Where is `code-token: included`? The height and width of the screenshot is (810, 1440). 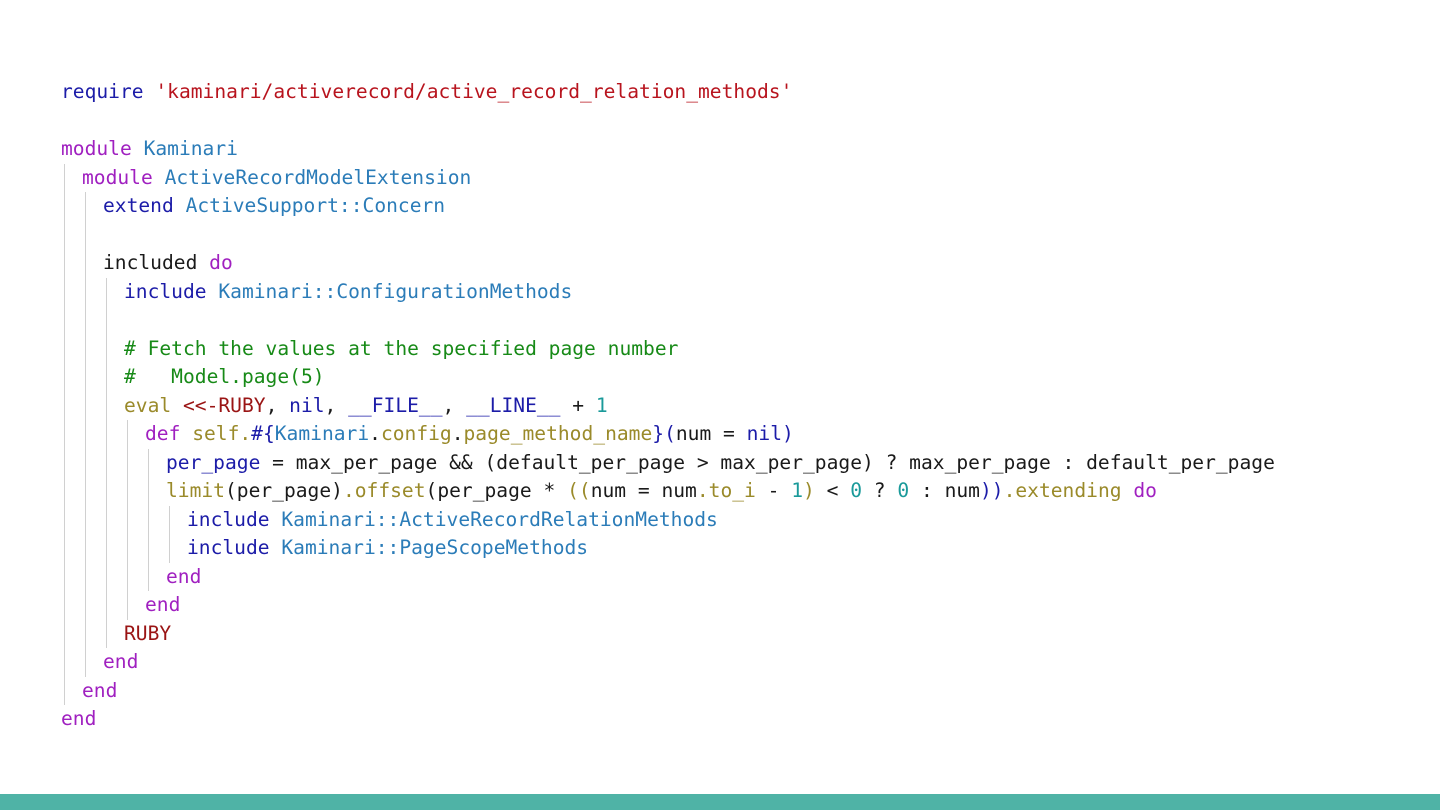 code-token: included is located at coordinates (150, 262).